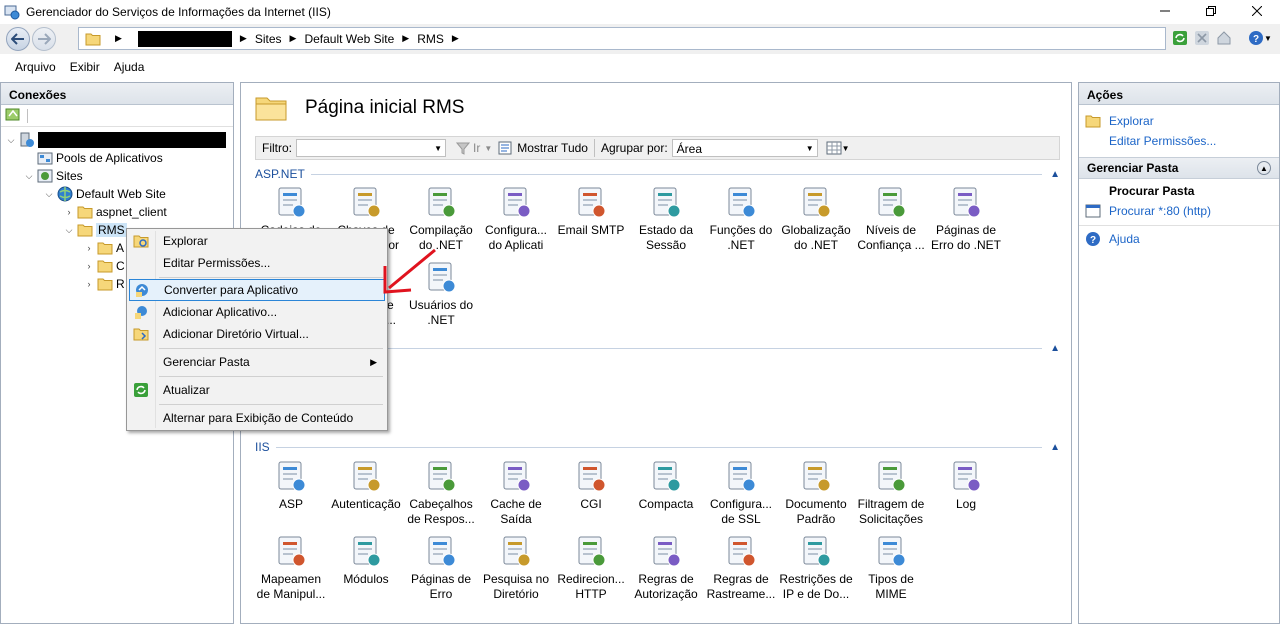 Image resolution: width=1280 pixels, height=624 pixels. I want to click on breadcrumb-rms: RMS, so click(430, 39).